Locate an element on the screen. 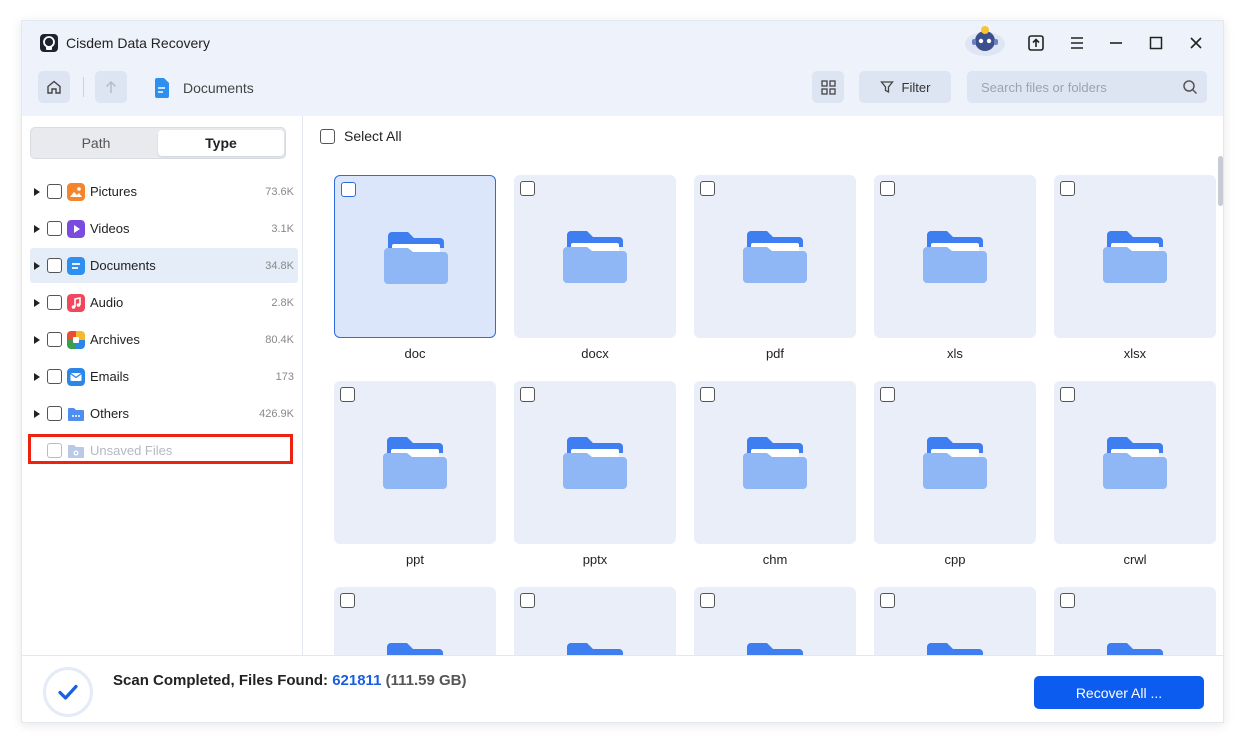  close-icon is located at coordinates (1196, 43).